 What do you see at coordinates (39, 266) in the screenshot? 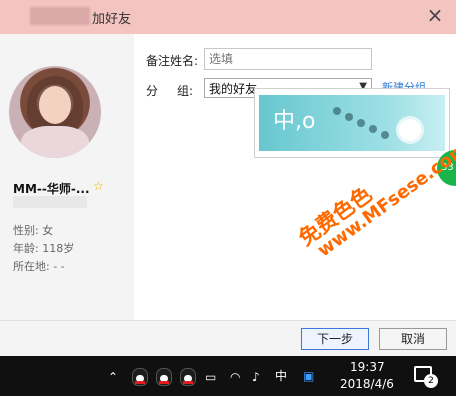
I see `profile-location: 所在地: - -` at bounding box center [39, 266].